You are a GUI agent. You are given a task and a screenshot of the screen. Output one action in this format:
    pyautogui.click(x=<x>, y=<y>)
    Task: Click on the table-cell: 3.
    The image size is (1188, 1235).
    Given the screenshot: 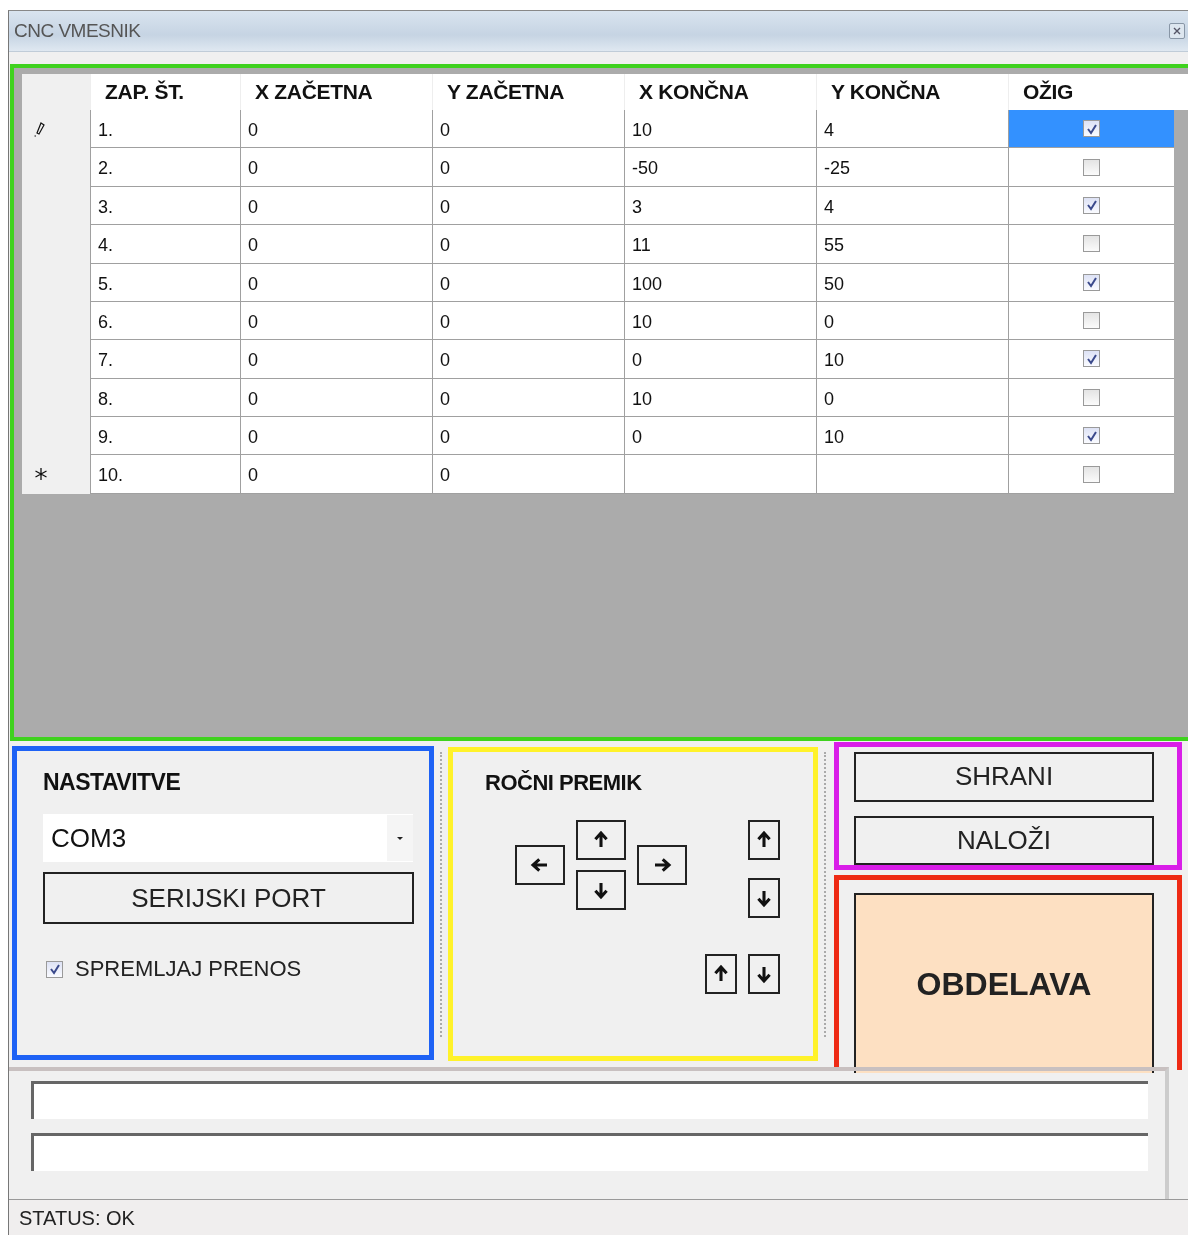 What is the action you would take?
    pyautogui.click(x=165, y=206)
    